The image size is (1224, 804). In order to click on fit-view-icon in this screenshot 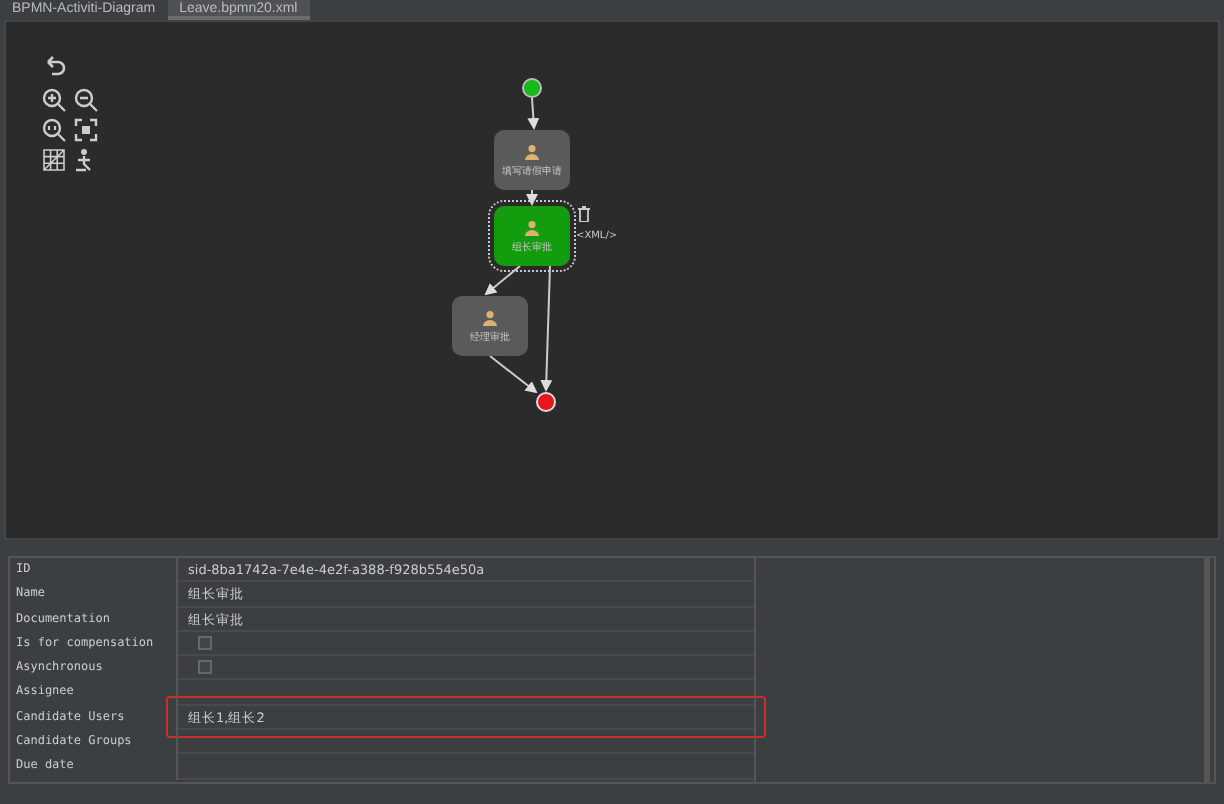, I will do `click(86, 130)`.